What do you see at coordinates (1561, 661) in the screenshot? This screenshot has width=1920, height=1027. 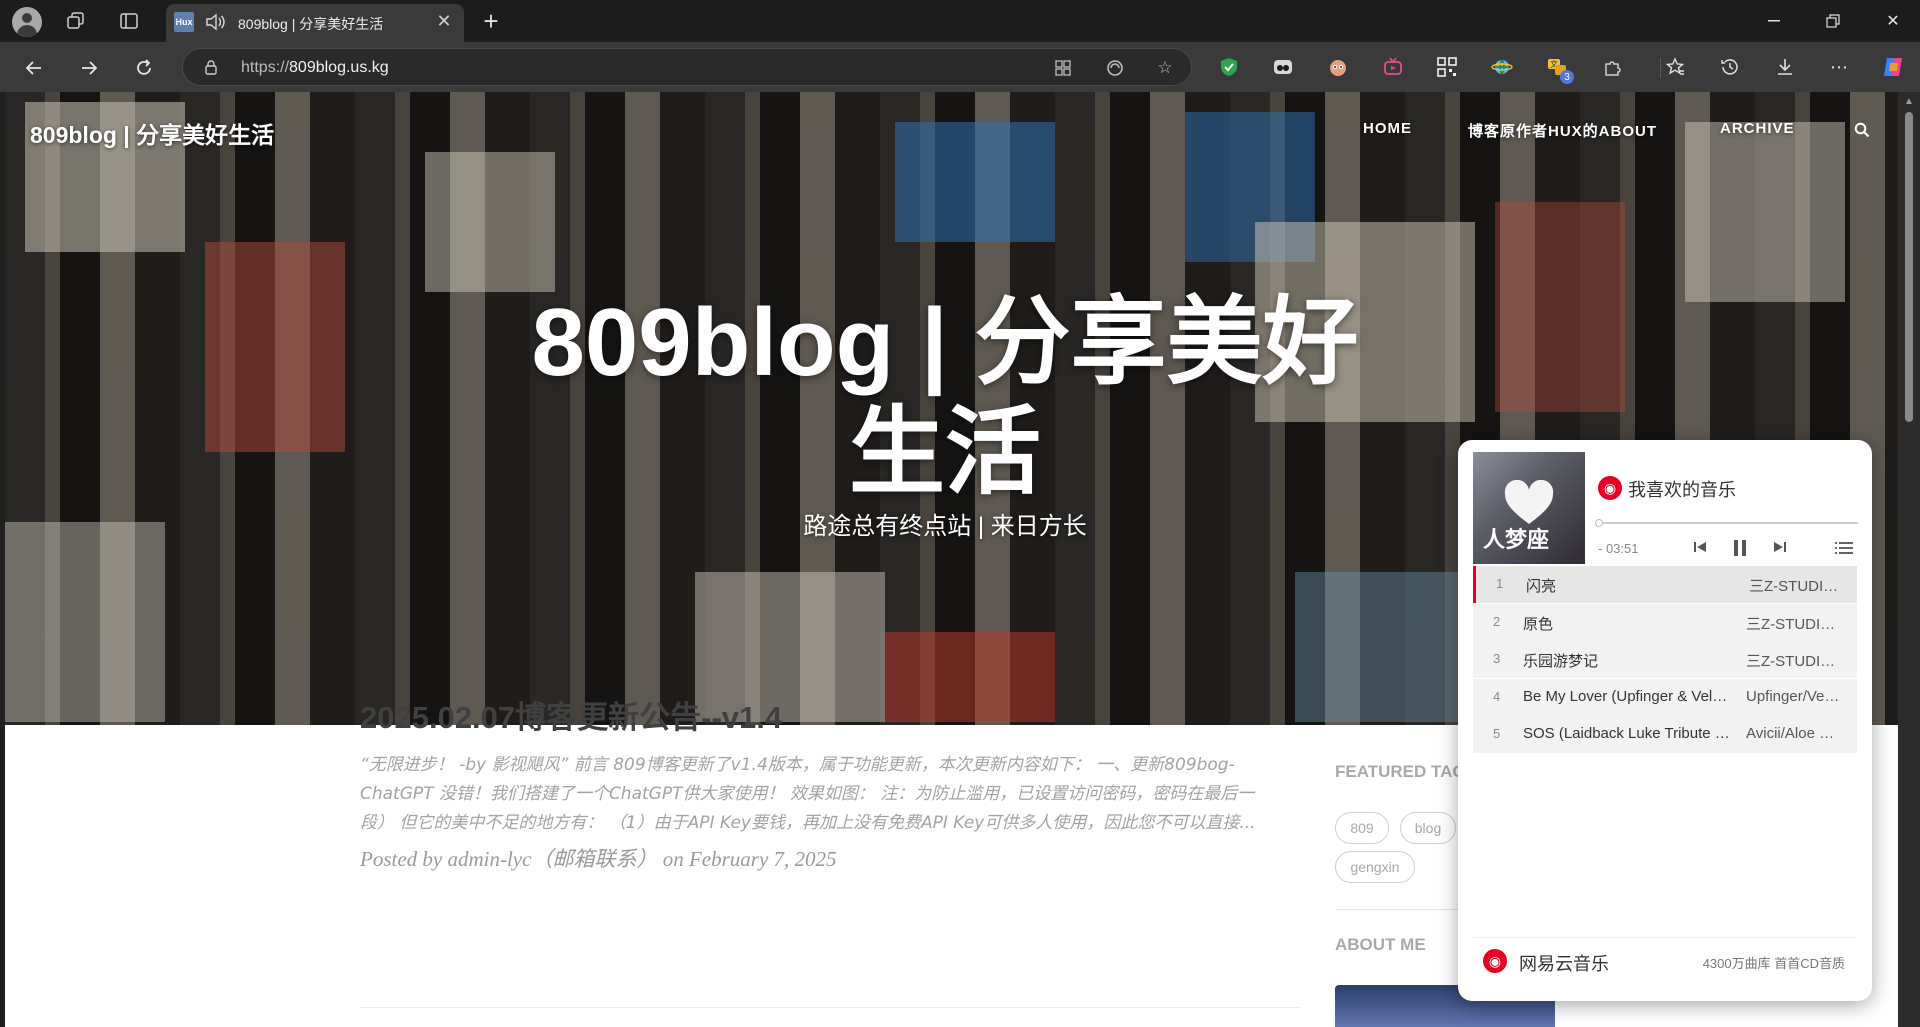 I see `track-name: 乐园游梦记` at bounding box center [1561, 661].